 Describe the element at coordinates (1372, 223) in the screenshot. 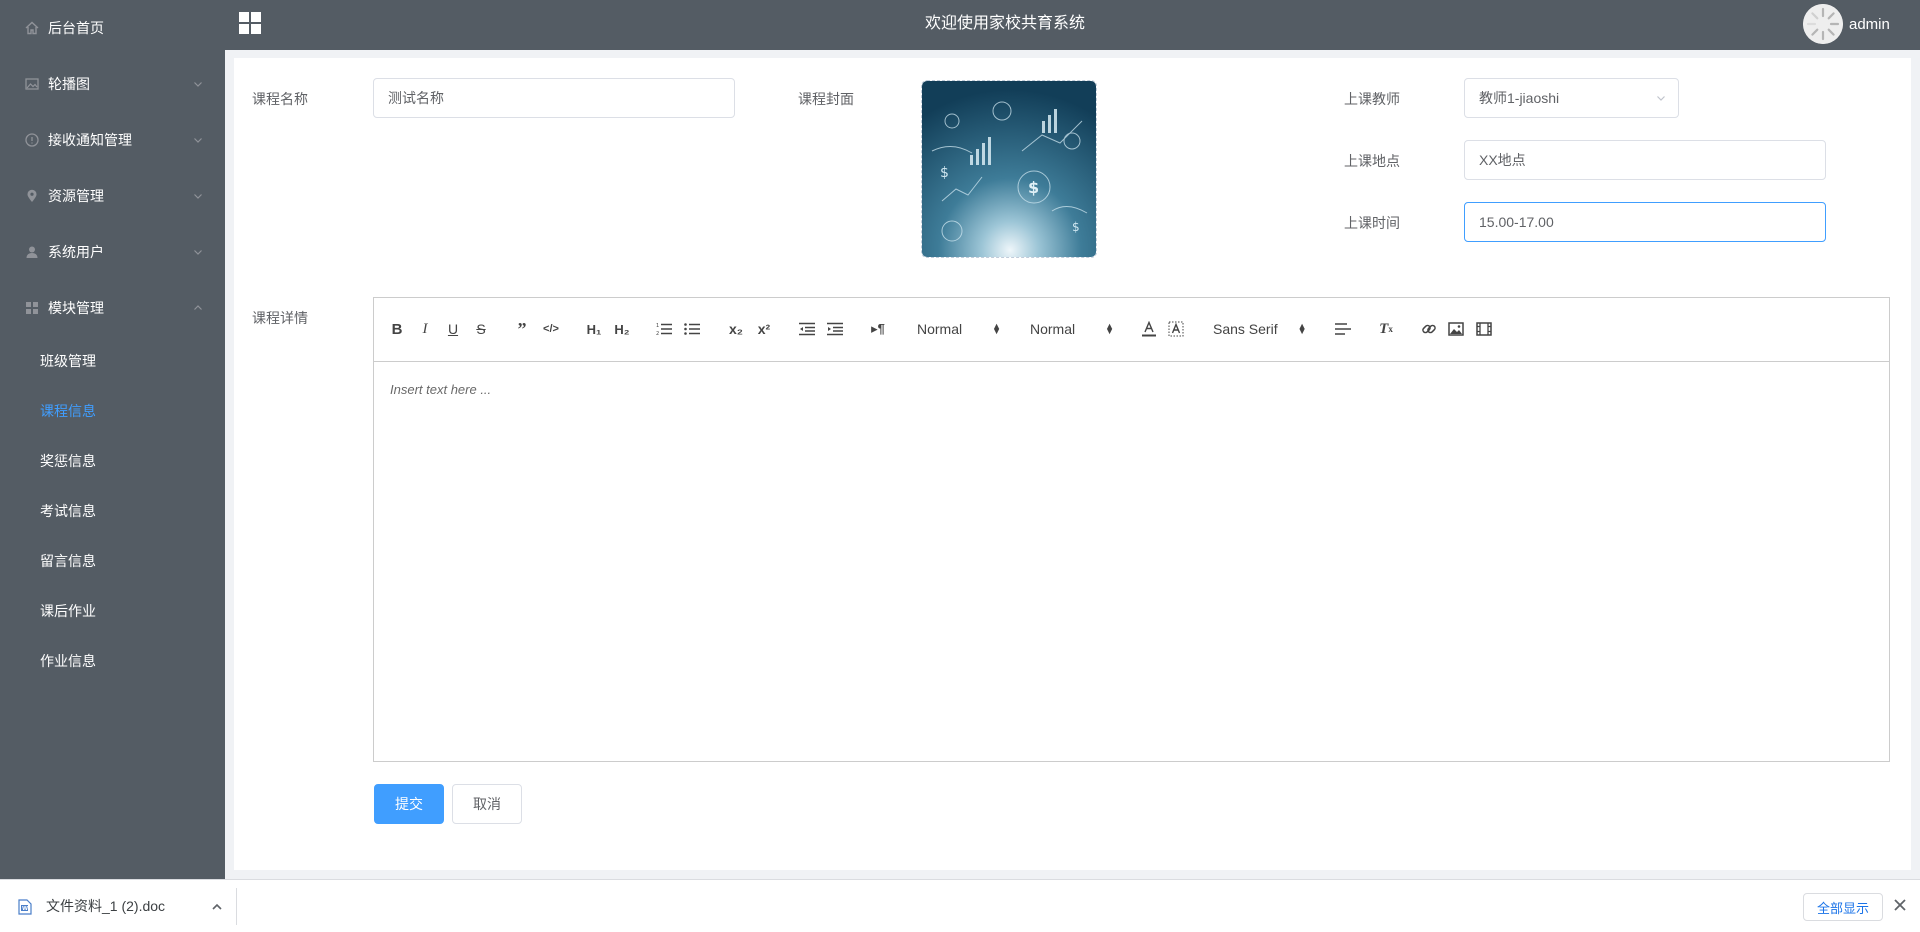

I see `time-label: 上课时间` at that location.